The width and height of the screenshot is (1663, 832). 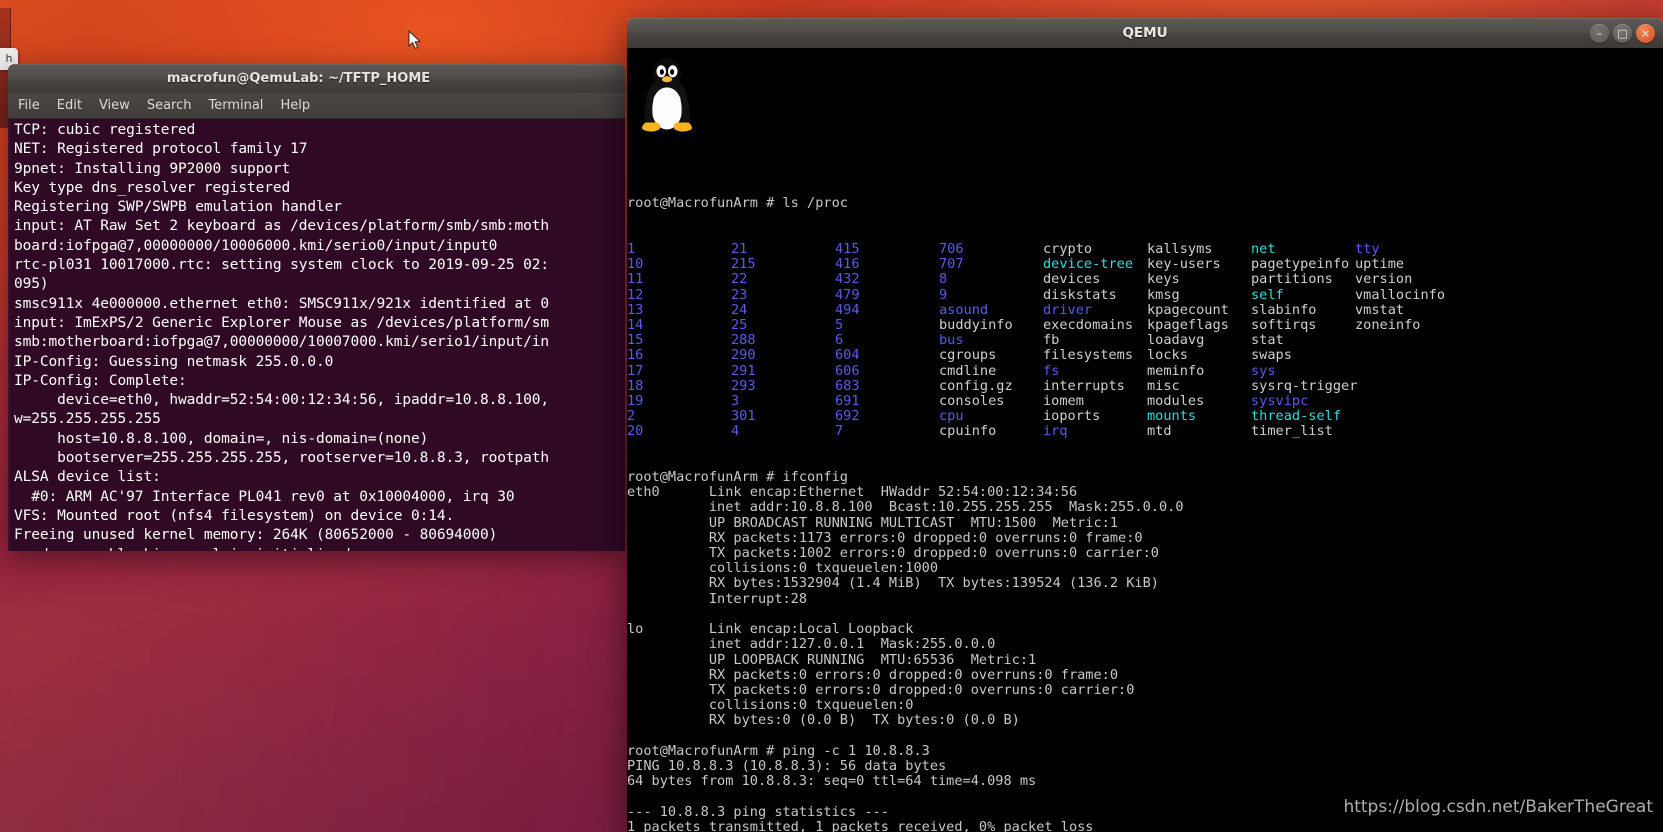 I want to click on minimize-button: –, so click(x=1599, y=33).